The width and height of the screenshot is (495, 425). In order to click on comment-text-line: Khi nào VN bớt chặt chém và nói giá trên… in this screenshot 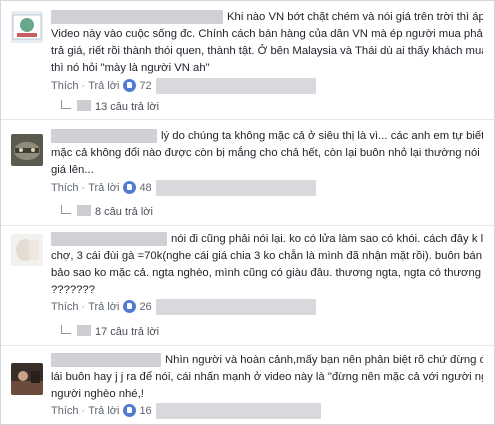, I will do `click(267, 17)`.